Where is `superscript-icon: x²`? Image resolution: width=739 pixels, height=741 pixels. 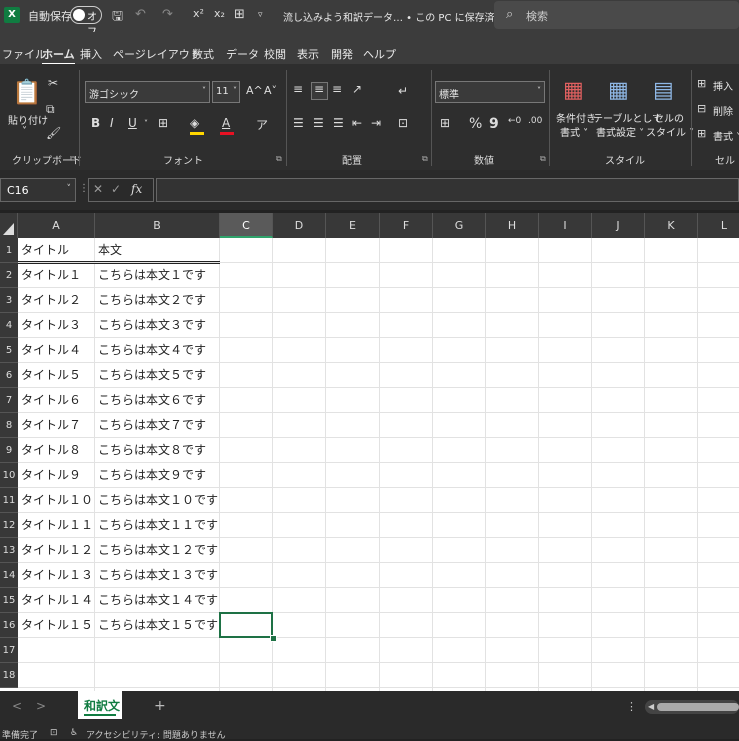 superscript-icon: x² is located at coordinates (198, 13).